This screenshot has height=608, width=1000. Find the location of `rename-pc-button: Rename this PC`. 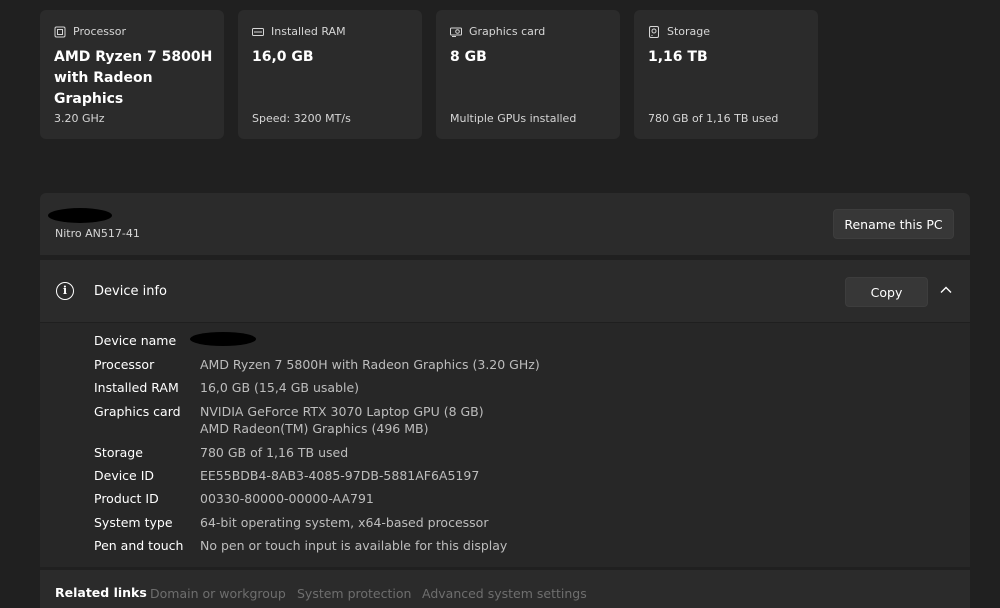

rename-pc-button: Rename this PC is located at coordinates (893, 224).